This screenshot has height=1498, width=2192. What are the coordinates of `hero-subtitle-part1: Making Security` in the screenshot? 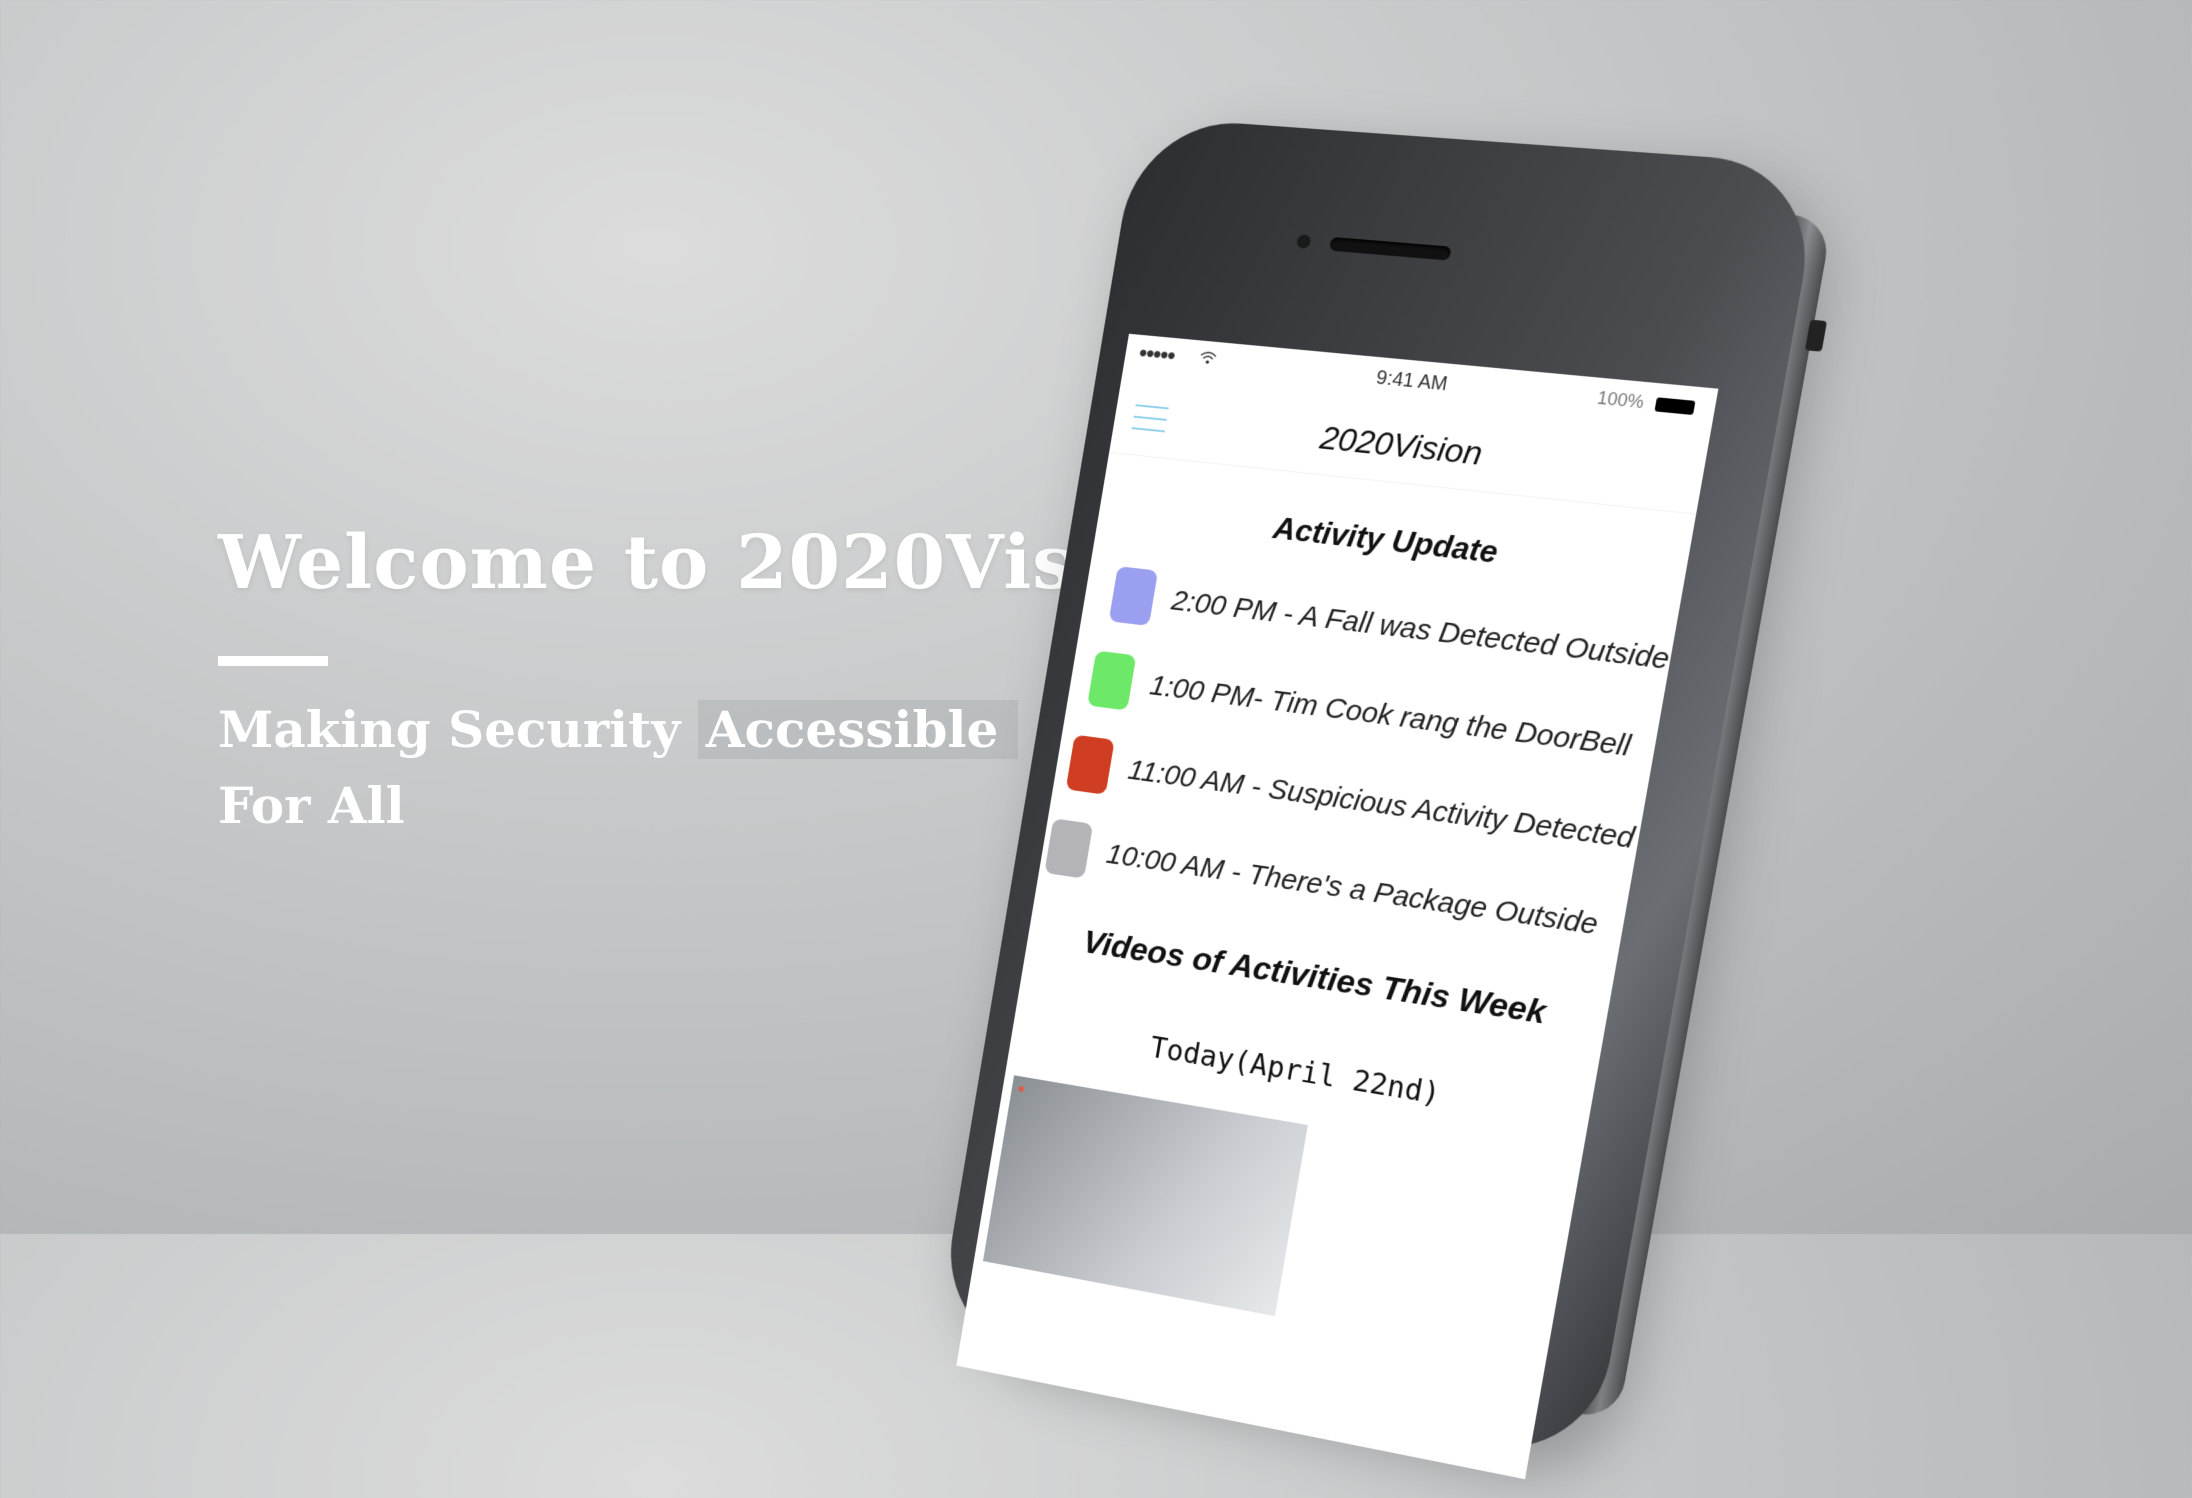 It's located at (449, 729).